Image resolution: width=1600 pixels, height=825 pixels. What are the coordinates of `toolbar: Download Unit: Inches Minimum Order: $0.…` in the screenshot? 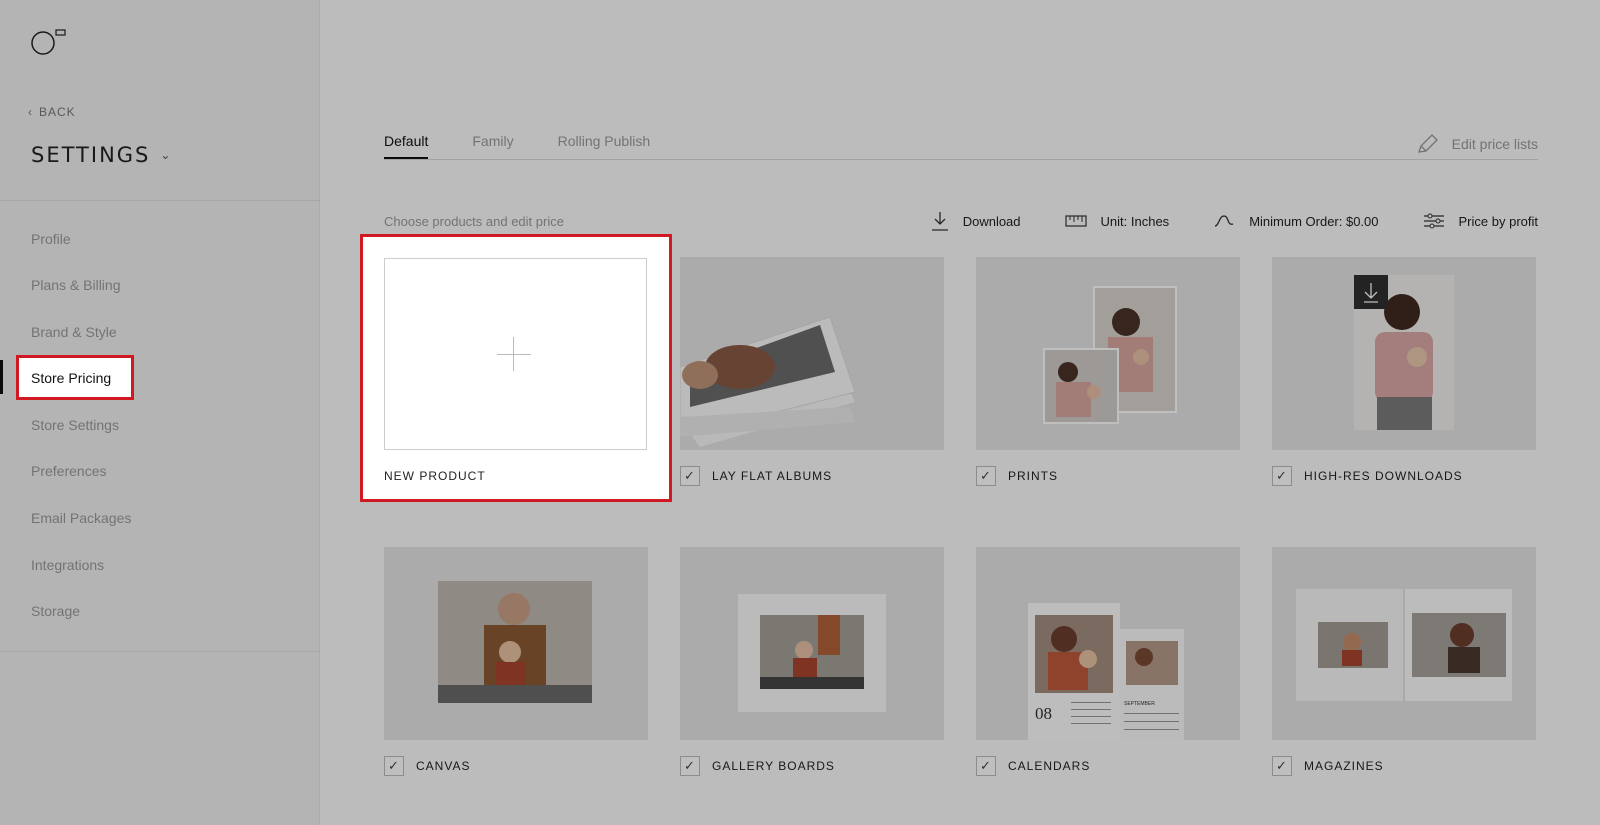 It's located at (1234, 221).